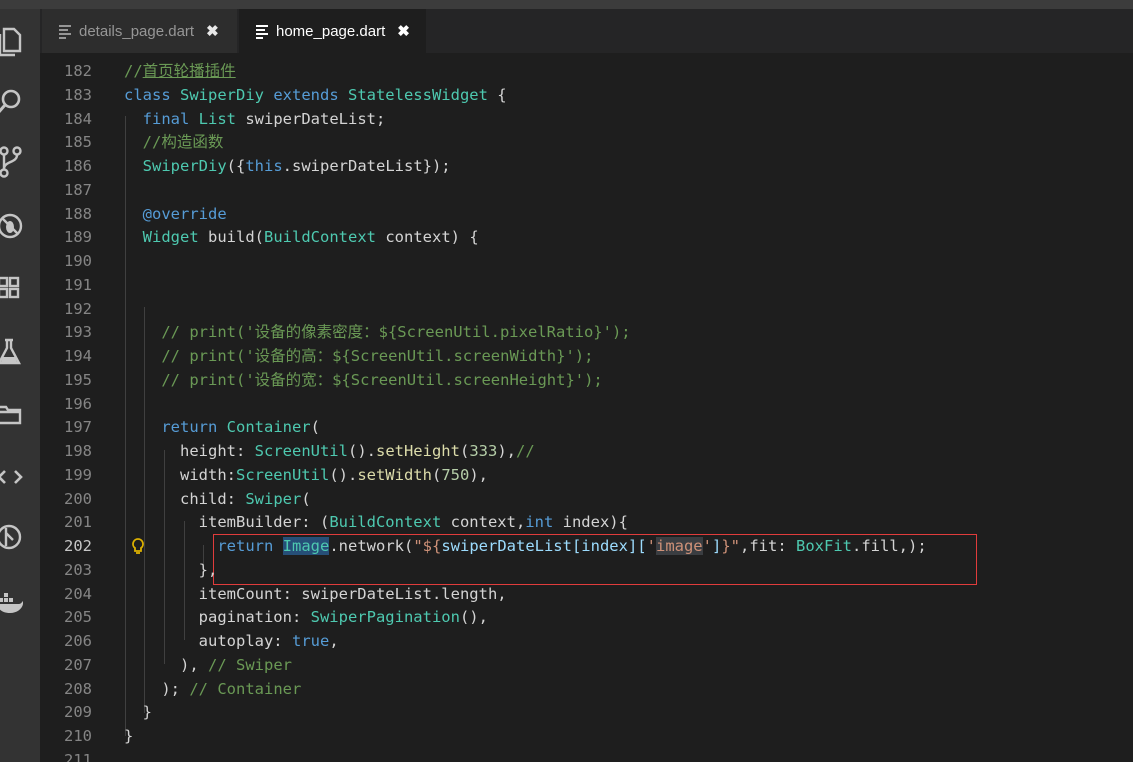 The image size is (1133, 762). Describe the element at coordinates (20, 162) in the screenshot. I see `source-control-icon` at that location.